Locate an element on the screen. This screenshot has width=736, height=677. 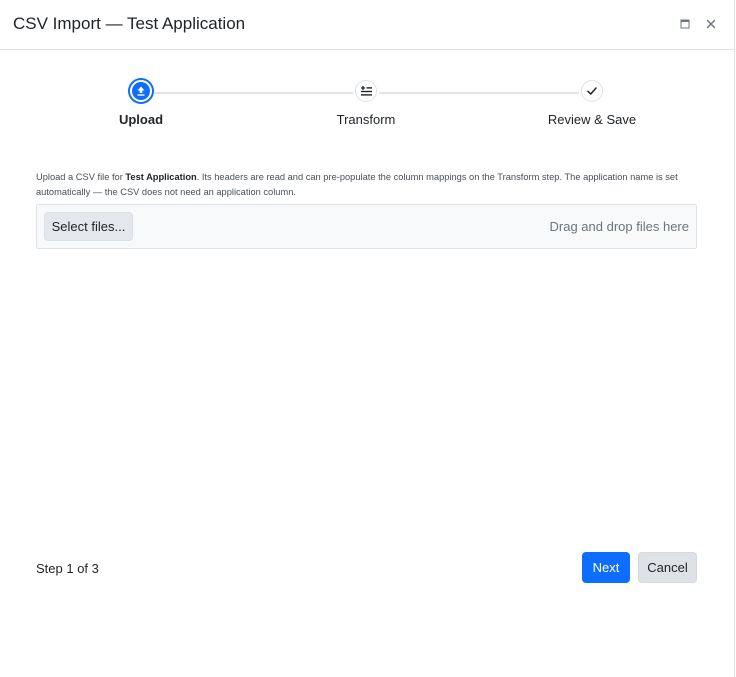
upload-icon is located at coordinates (141, 91).